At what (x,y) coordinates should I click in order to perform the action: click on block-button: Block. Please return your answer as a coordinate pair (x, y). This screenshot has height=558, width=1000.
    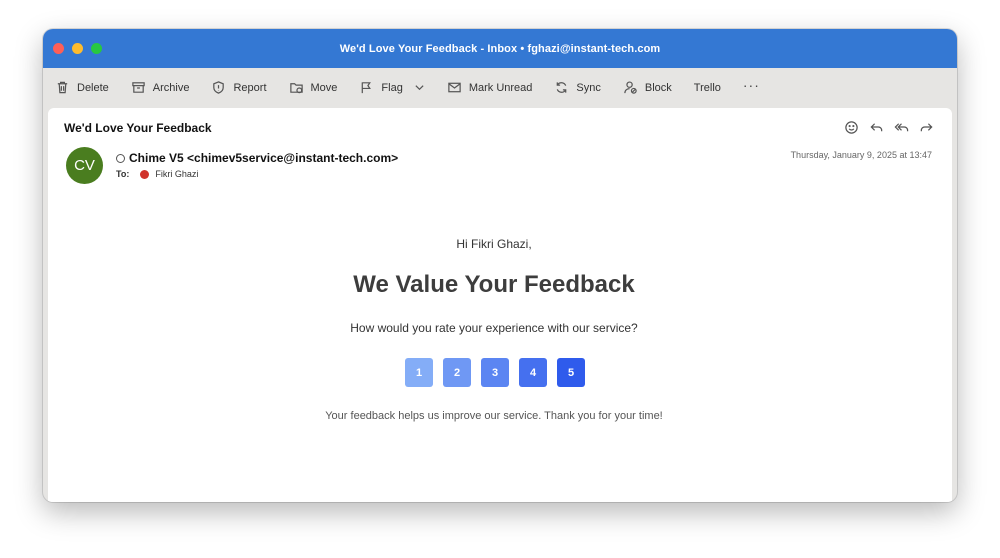
    Looking at the image, I should click on (647, 87).